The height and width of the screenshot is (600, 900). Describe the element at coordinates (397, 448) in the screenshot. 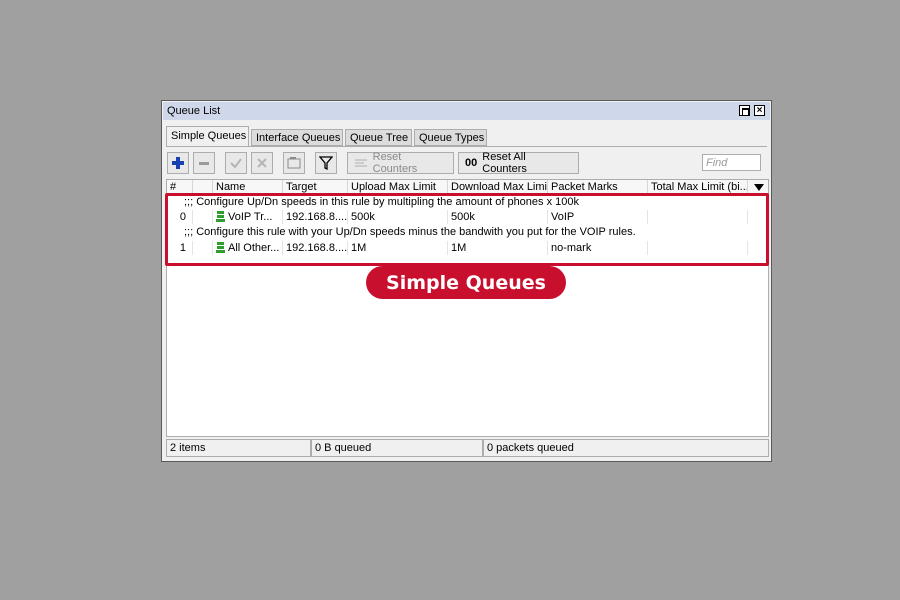

I see `status-bytes-queued: 0 B queued` at that location.